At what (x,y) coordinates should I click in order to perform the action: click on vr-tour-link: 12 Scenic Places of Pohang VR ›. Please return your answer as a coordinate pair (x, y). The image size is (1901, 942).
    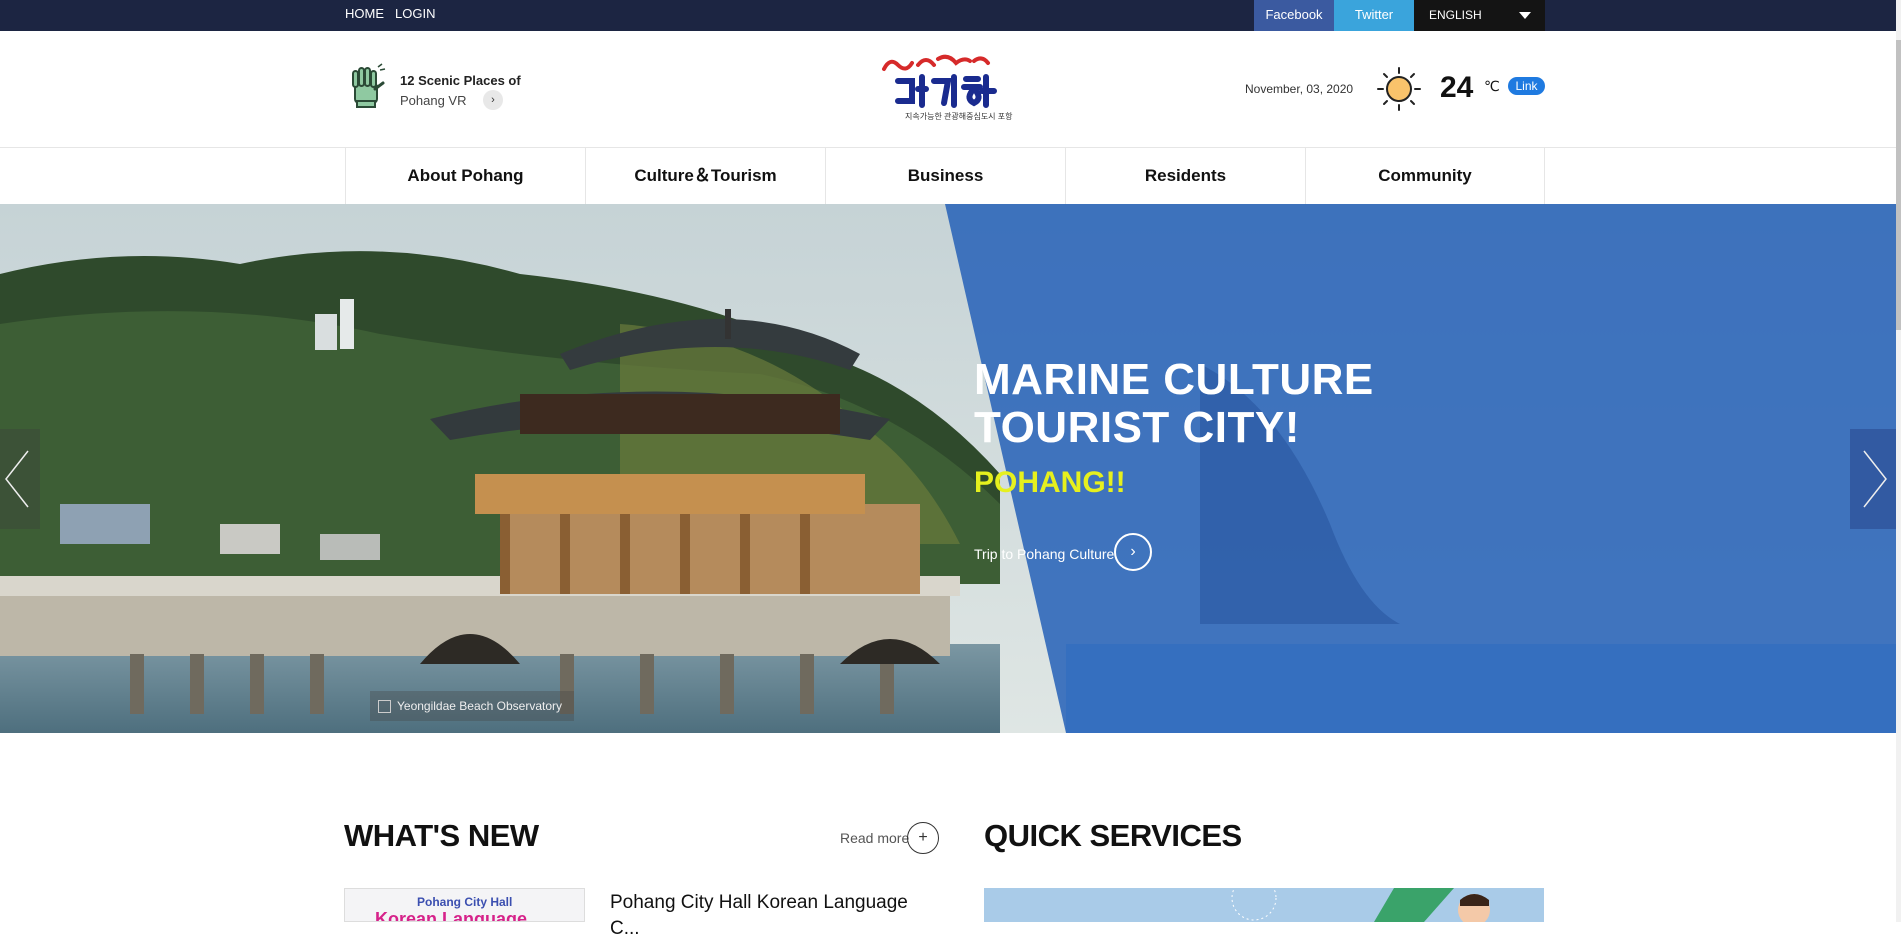
    Looking at the image, I should click on (455, 88).